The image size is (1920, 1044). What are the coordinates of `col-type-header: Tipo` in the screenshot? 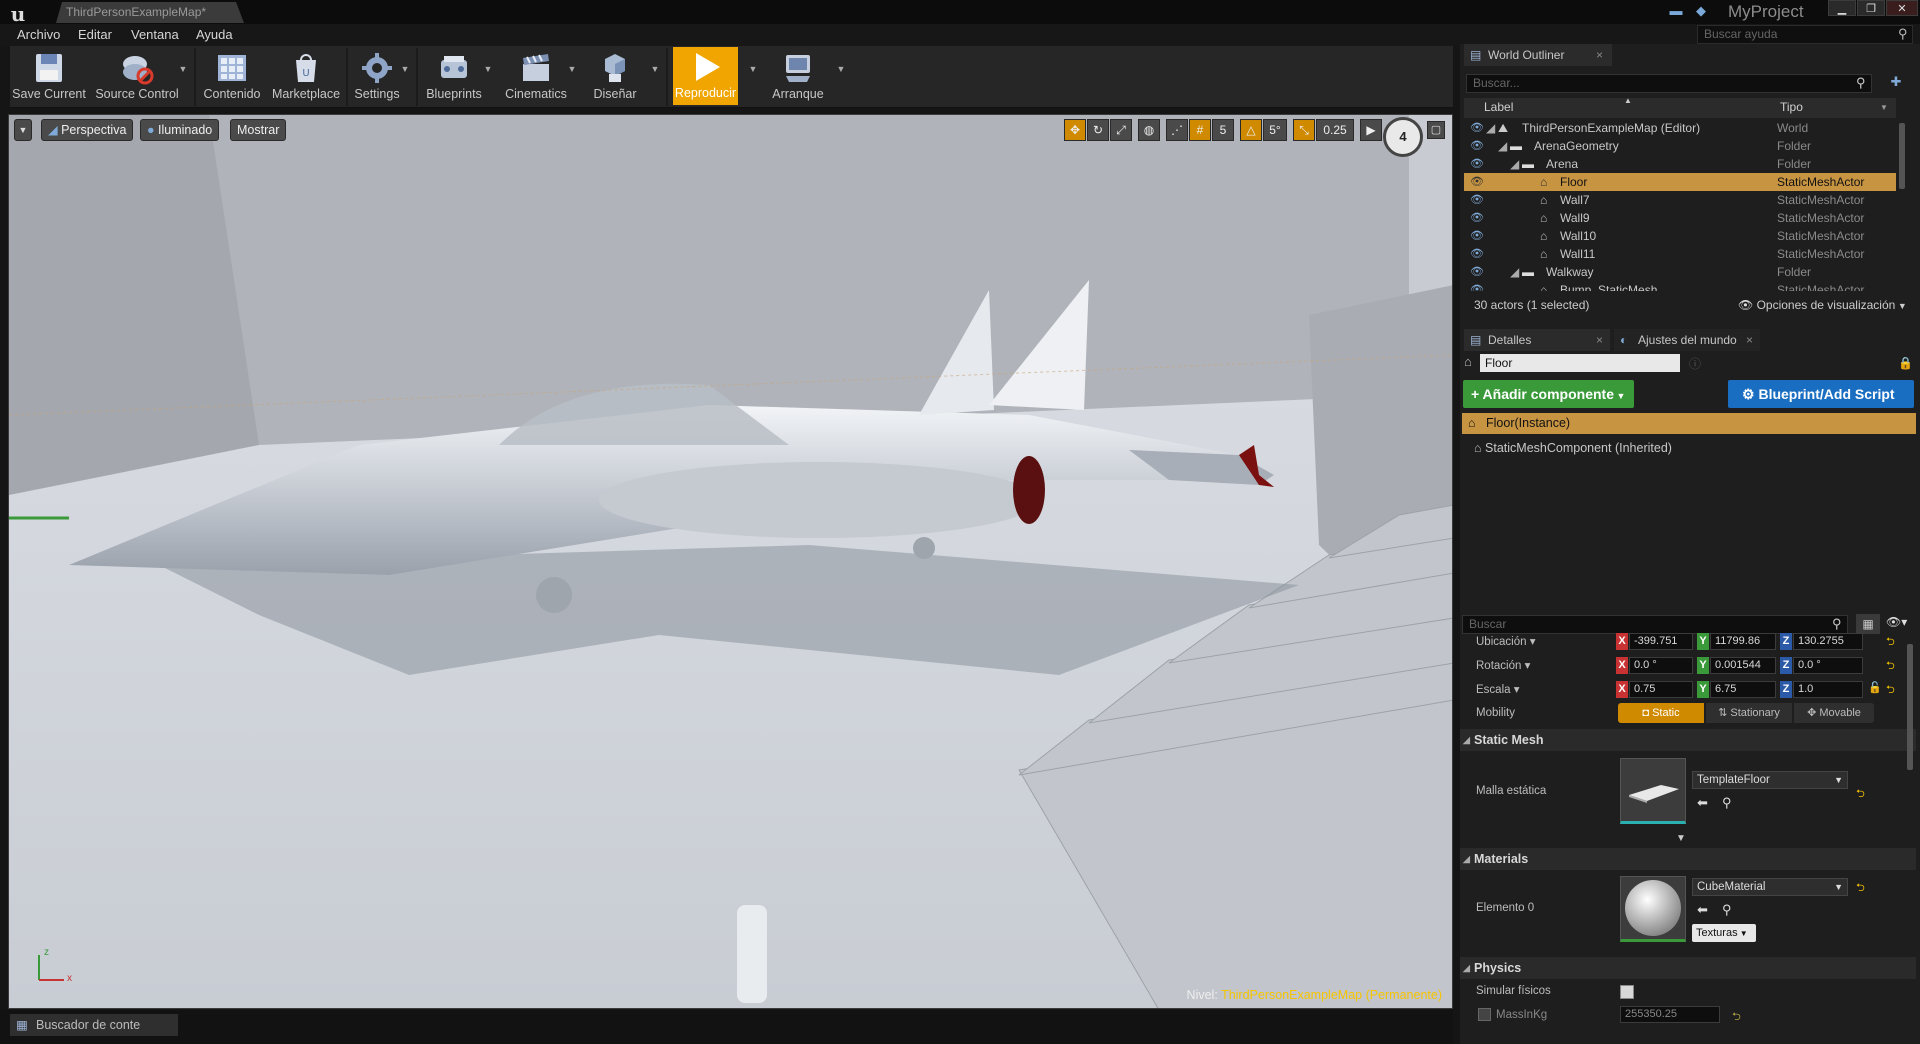 It's located at (1791, 107).